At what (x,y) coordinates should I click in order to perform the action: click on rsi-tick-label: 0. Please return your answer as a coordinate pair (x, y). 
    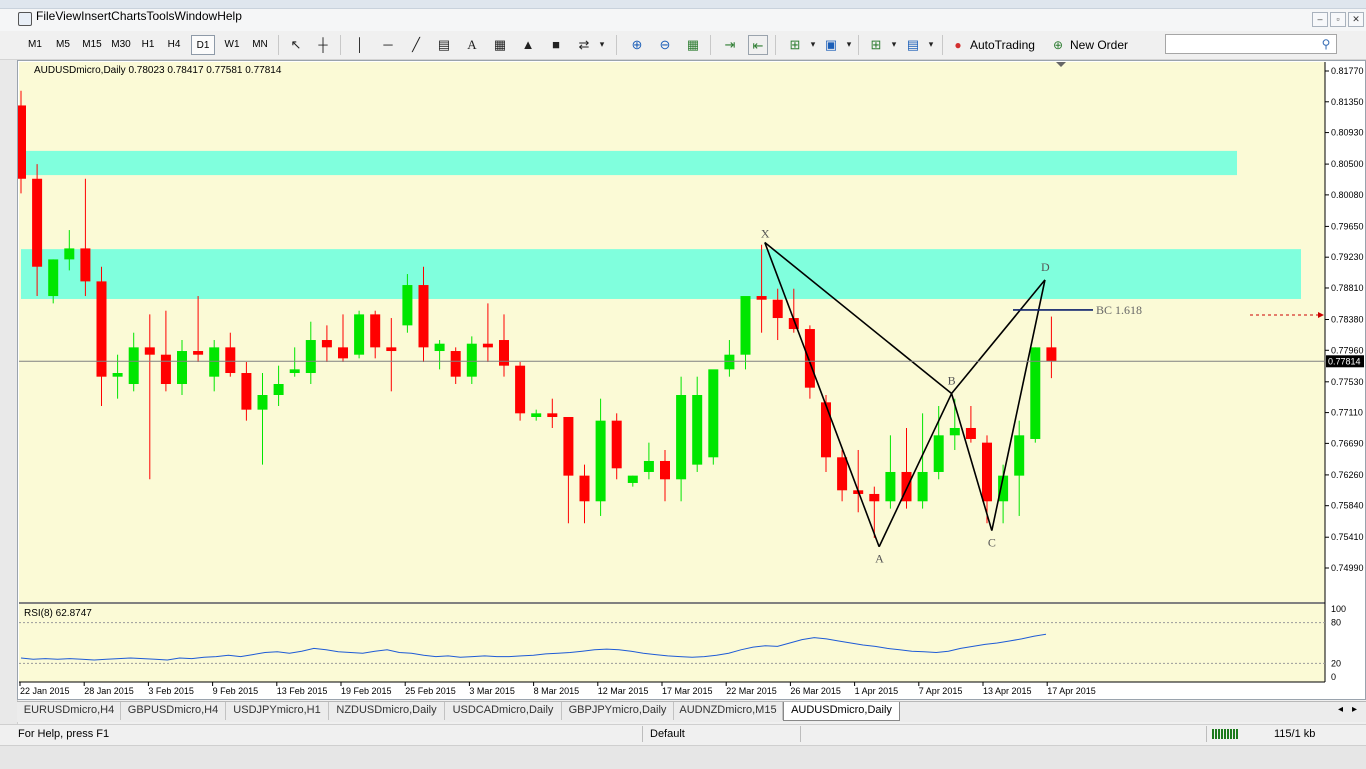
    Looking at the image, I should click on (1333, 677).